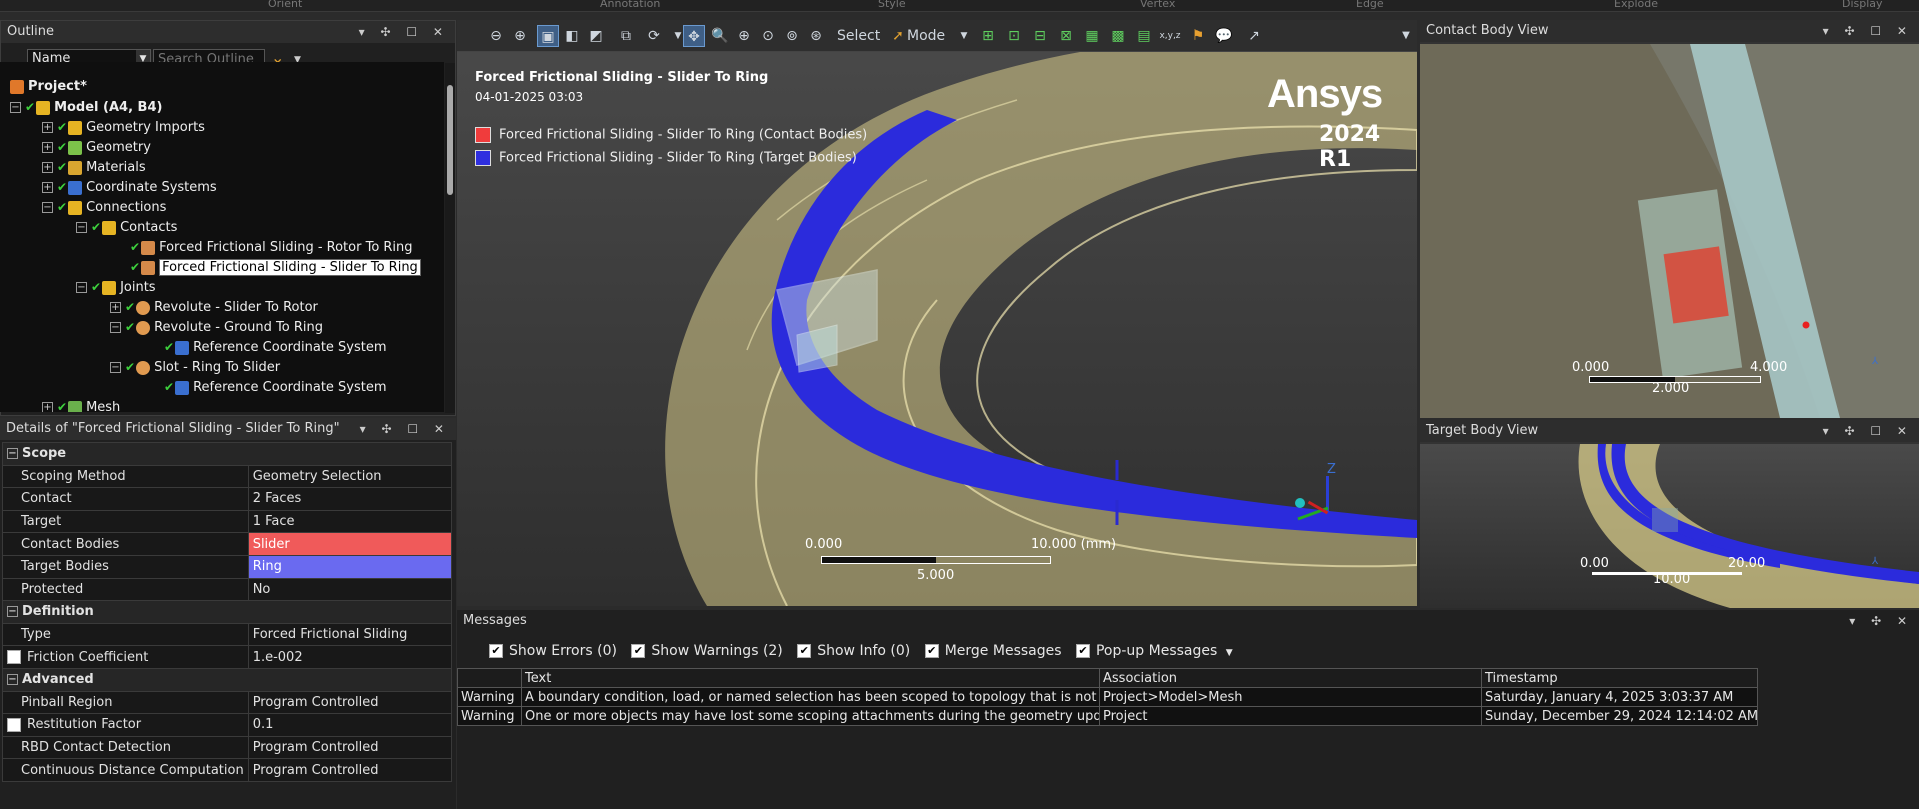 This screenshot has height=809, width=1919. I want to click on target-bodies-value: Ring, so click(350, 566).